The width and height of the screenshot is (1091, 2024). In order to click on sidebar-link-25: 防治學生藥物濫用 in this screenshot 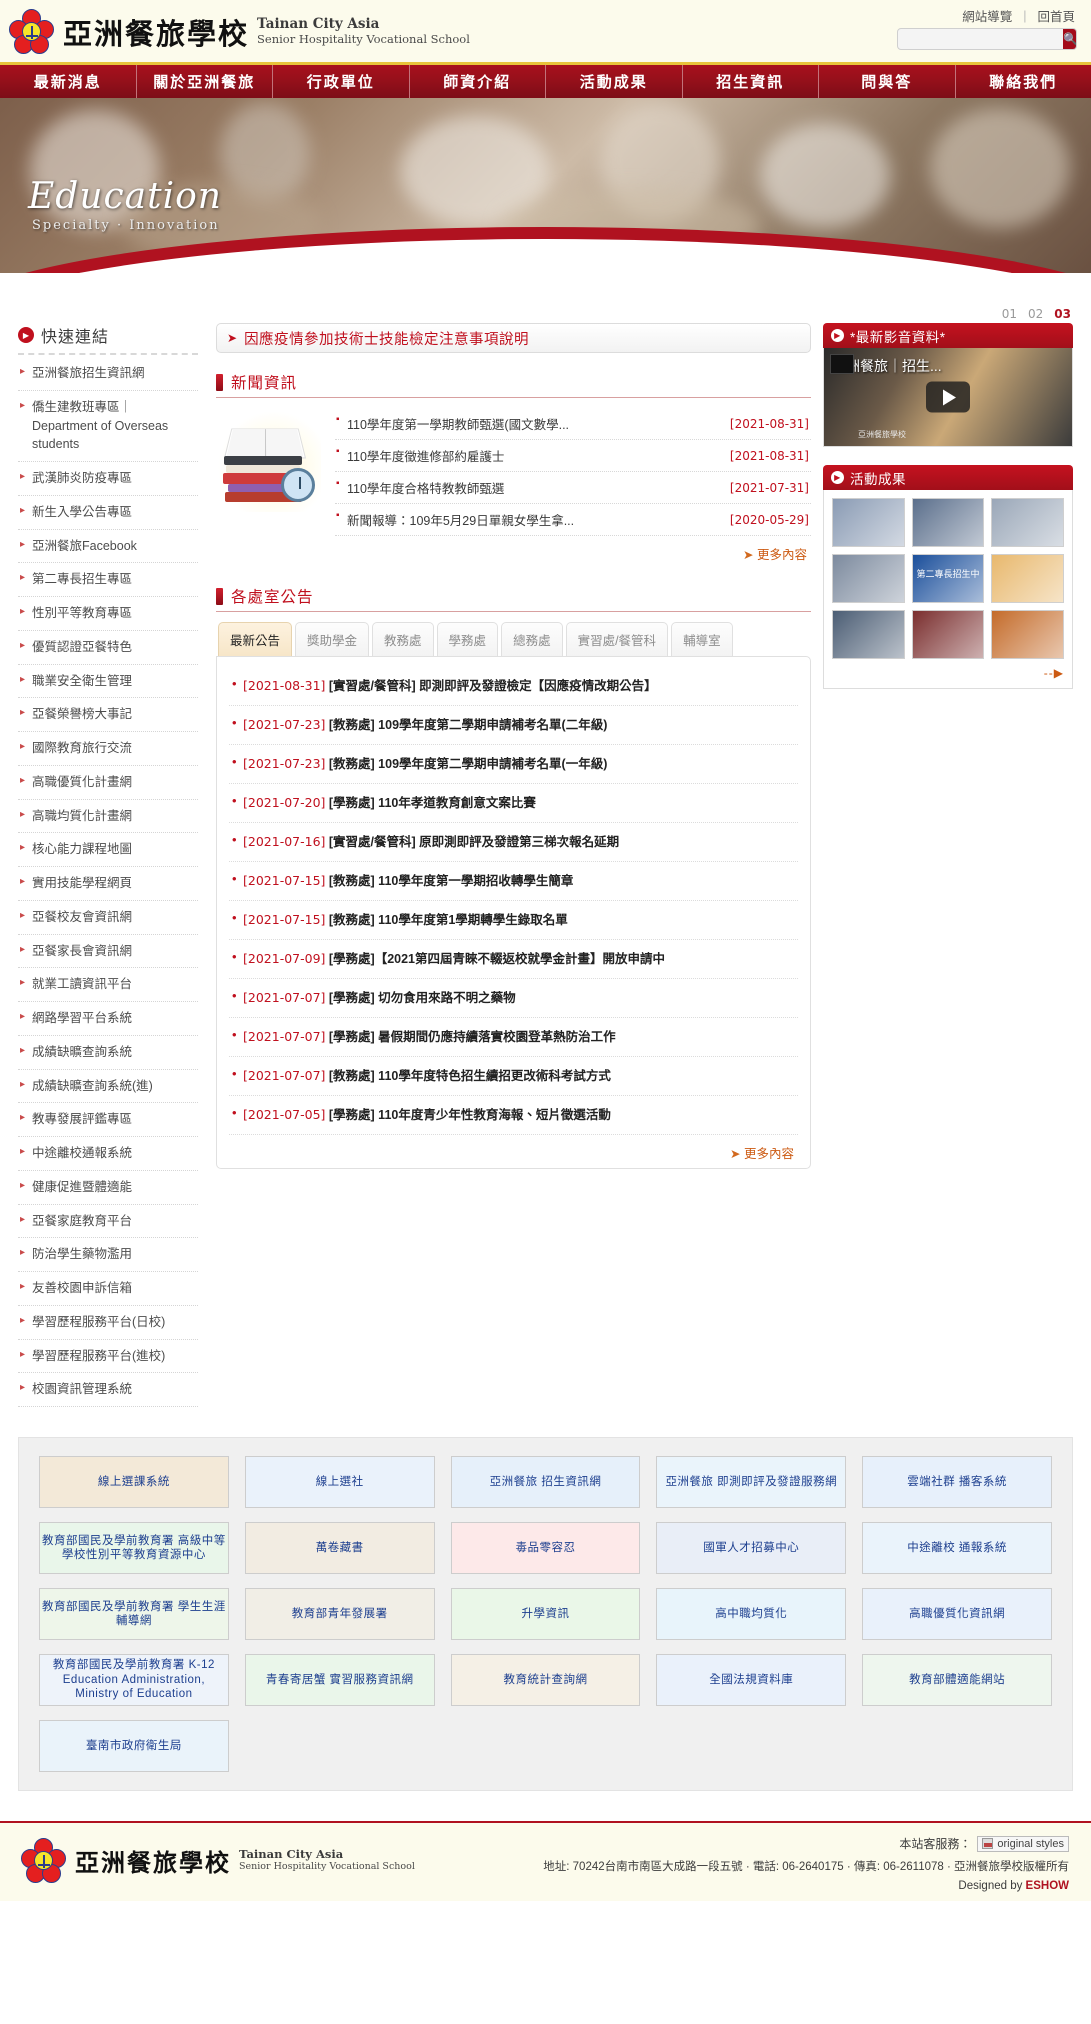, I will do `click(108, 1255)`.